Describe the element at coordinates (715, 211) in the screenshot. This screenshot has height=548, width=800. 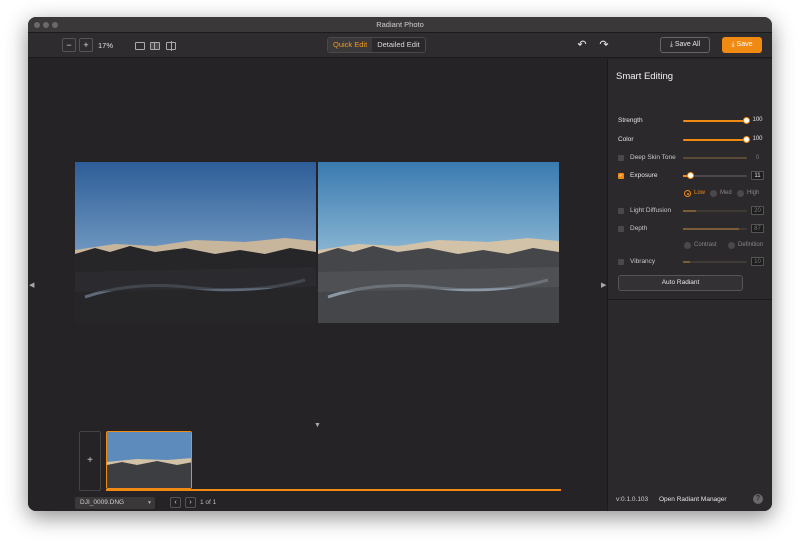
I see `light-diffusion-slider` at that location.